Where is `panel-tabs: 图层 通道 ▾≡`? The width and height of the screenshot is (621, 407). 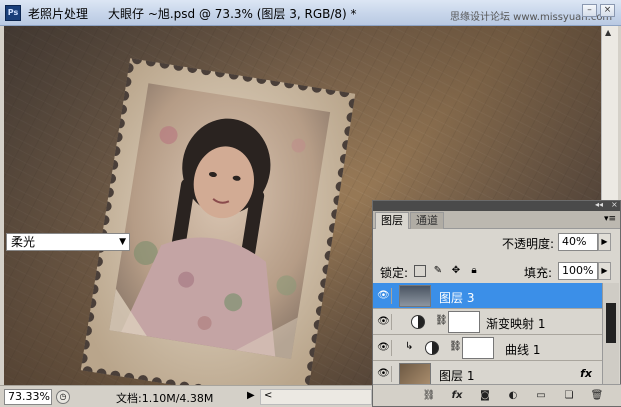 panel-tabs: 图层 通道 ▾≡ is located at coordinates (496, 220).